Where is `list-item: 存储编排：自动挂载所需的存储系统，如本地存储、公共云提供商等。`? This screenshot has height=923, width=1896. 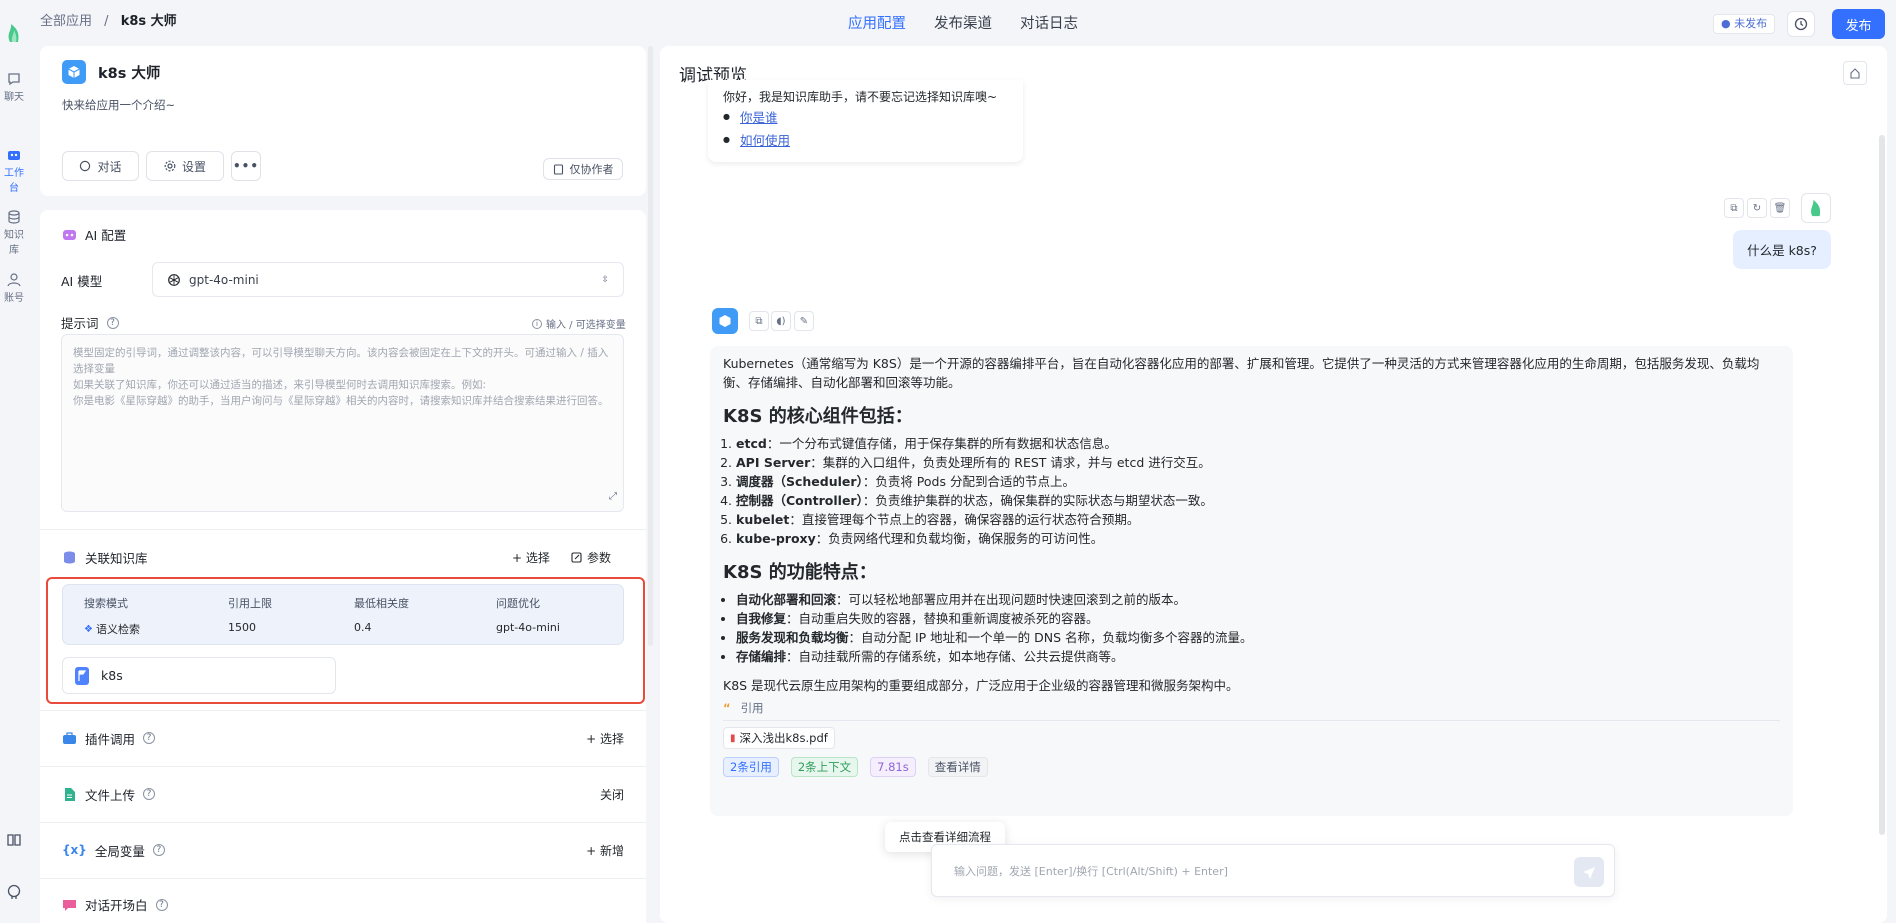
list-item: 存储编排：自动挂载所需的存储系统，如本地存储、公共云提供商等。 is located at coordinates (1258, 656).